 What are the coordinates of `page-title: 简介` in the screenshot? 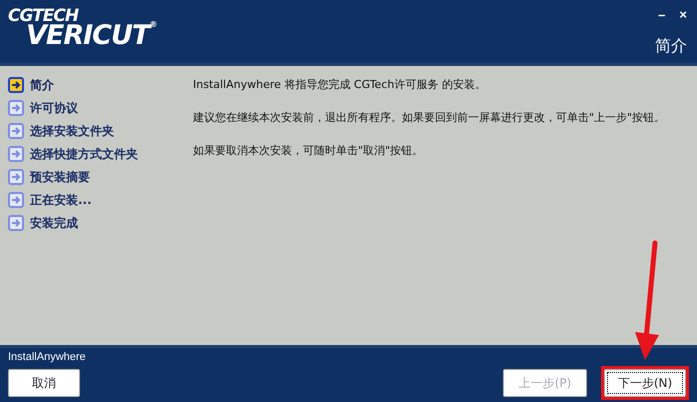 It's located at (671, 46).